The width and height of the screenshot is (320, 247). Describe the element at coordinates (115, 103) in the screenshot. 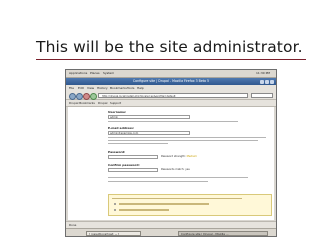

I see `bookmark-support: Support` at that location.